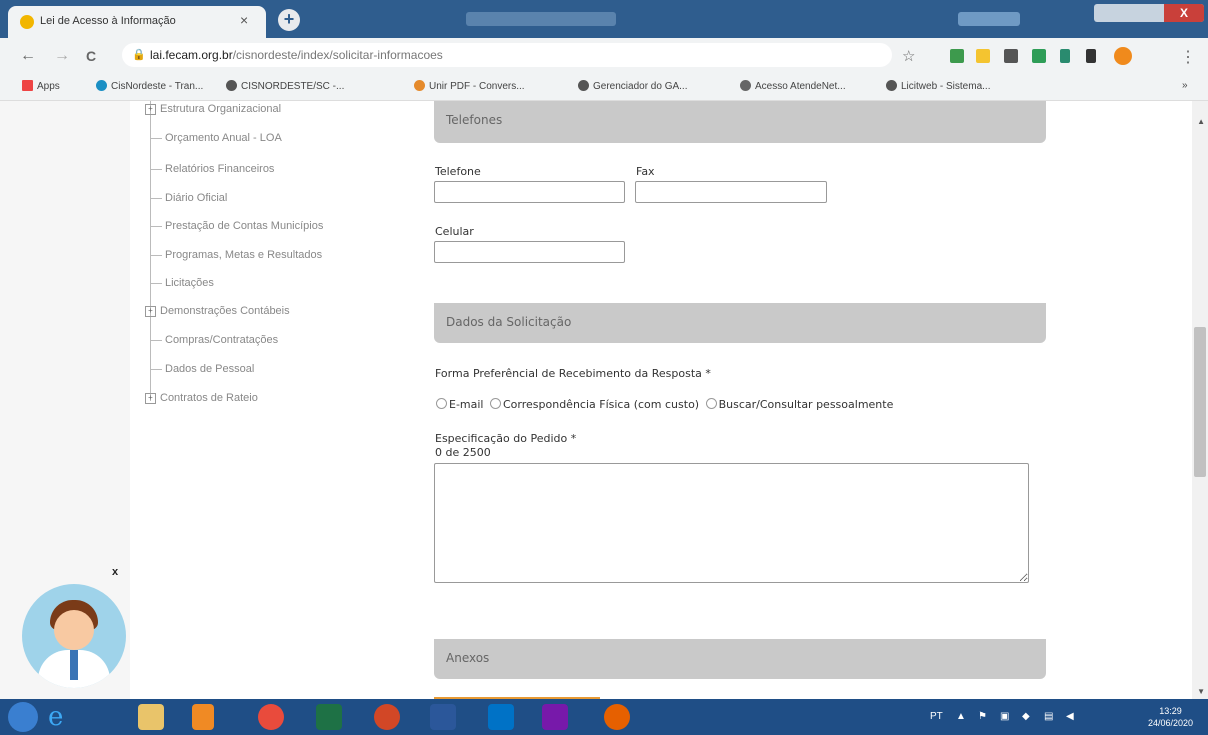 The width and height of the screenshot is (1208, 735). Describe the element at coordinates (151, 717) in the screenshot. I see `file-explorer-icon` at that location.